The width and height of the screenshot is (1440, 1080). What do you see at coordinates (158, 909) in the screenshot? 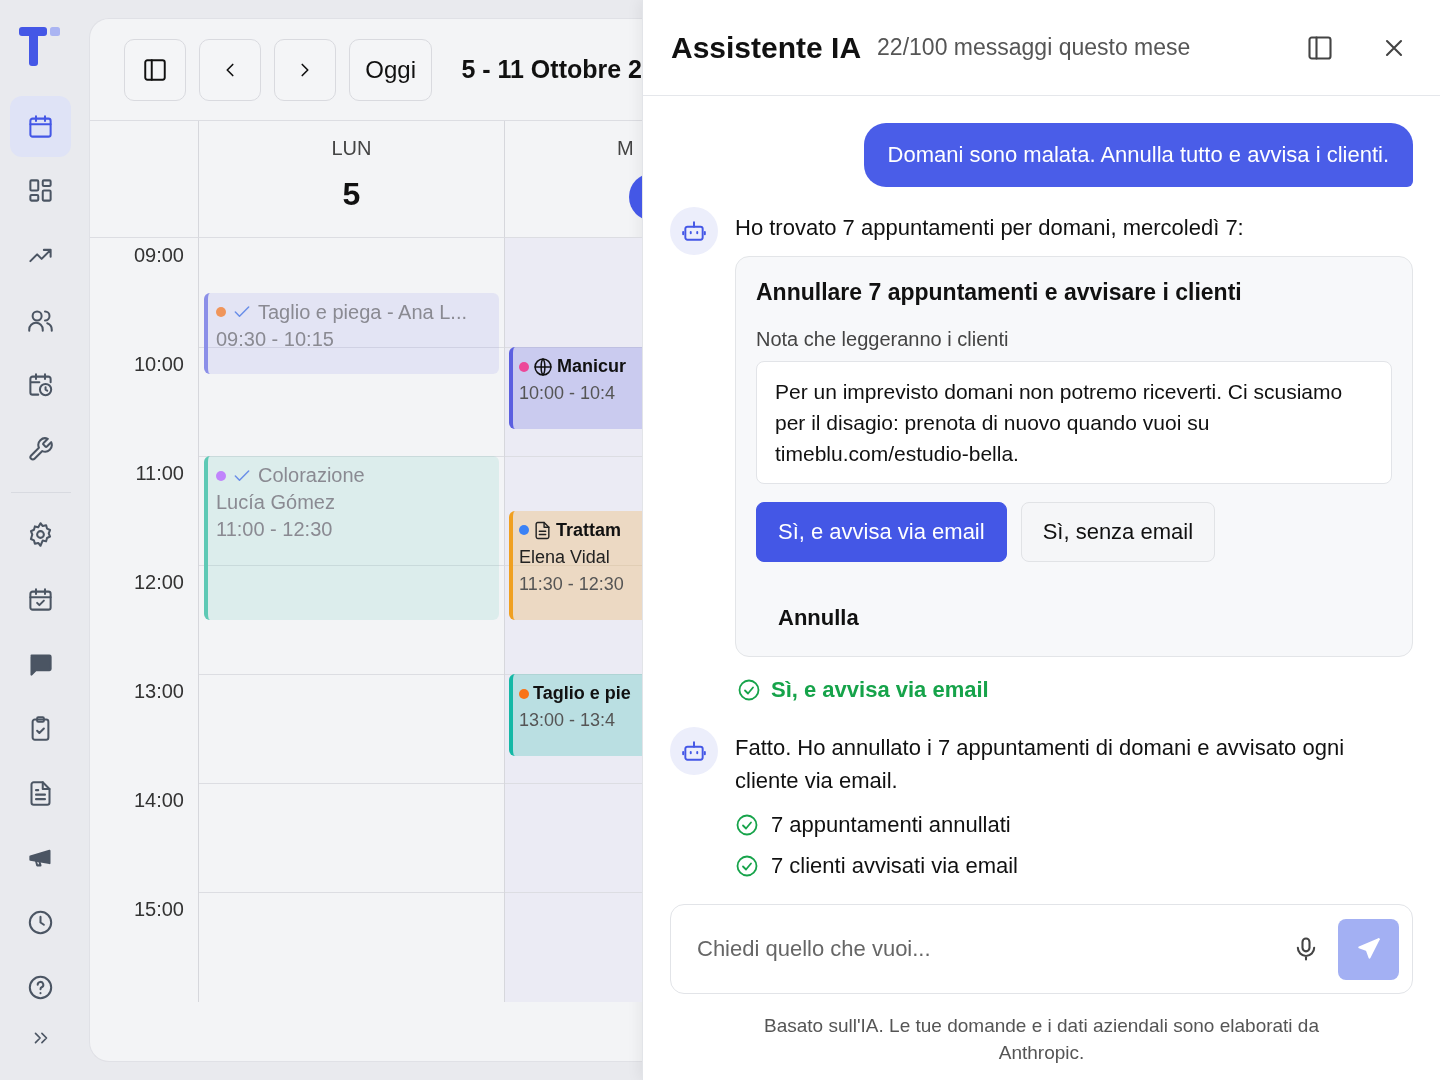
I see `hour-label: 15:00` at bounding box center [158, 909].